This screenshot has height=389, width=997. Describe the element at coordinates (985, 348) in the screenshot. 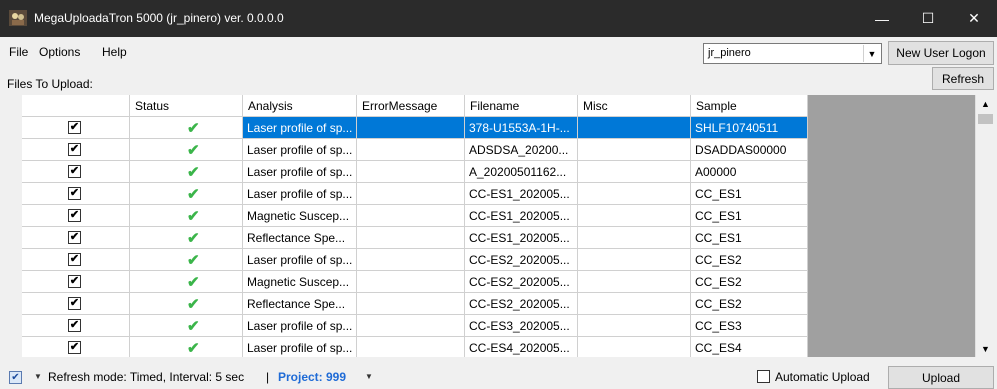

I see `scroll-down-icon: ▼` at that location.